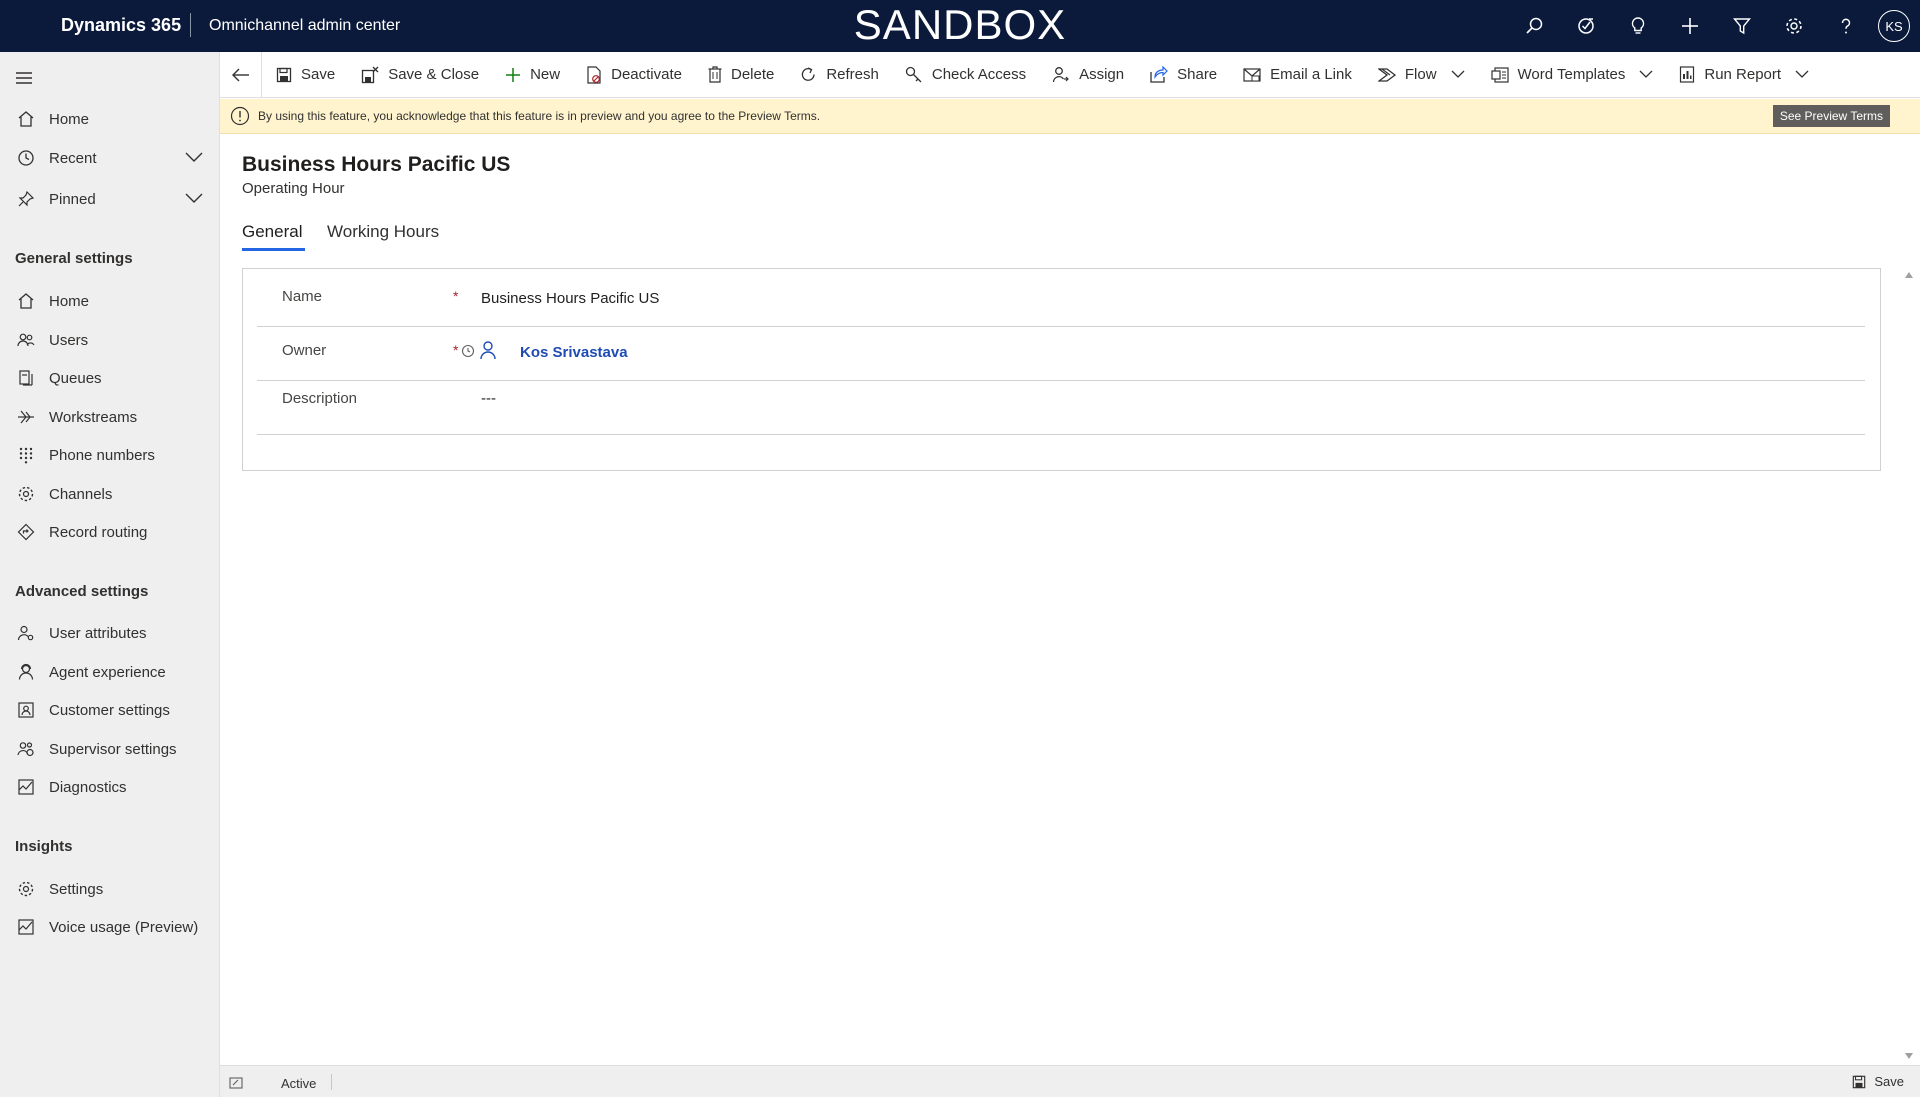 The height and width of the screenshot is (1097, 1920). Describe the element at coordinates (24, 787) in the screenshot. I see `diagnostics-icon` at that location.